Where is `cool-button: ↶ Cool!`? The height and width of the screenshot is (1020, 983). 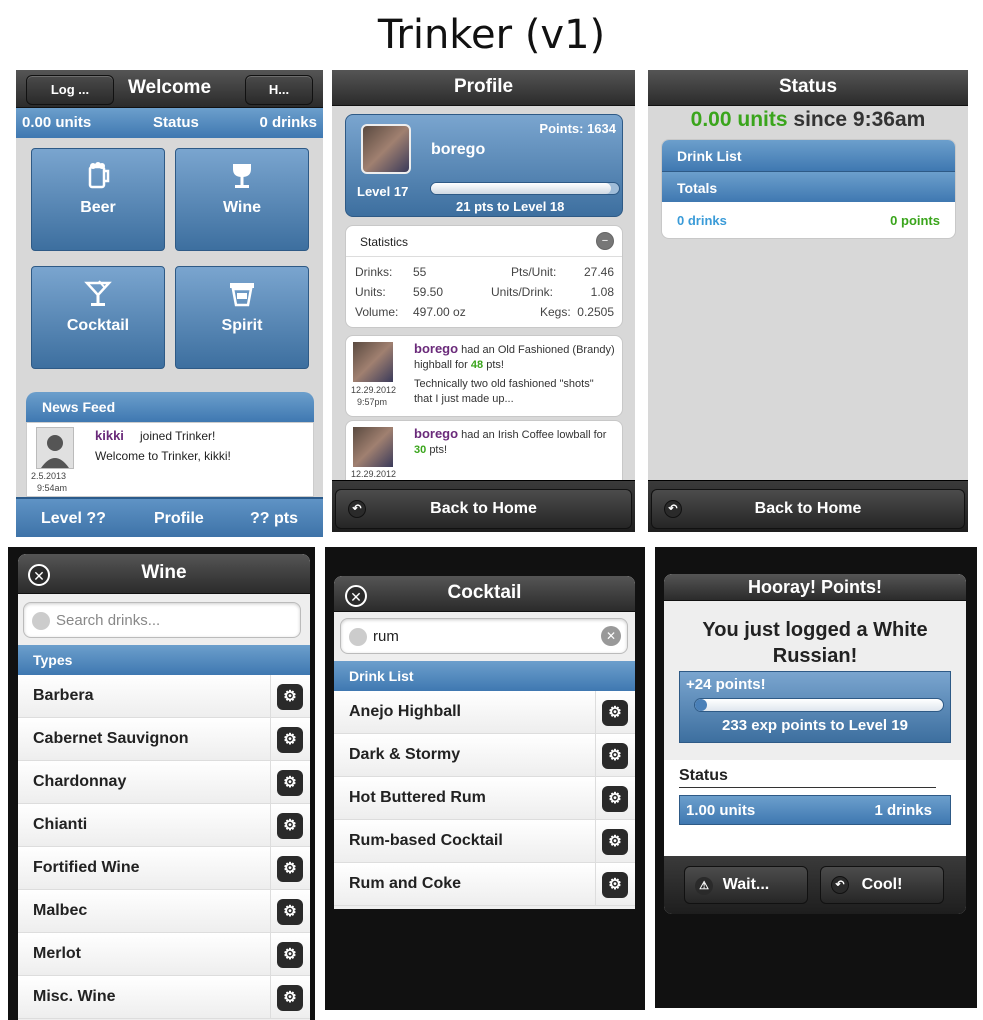 cool-button: ↶ Cool! is located at coordinates (882, 885).